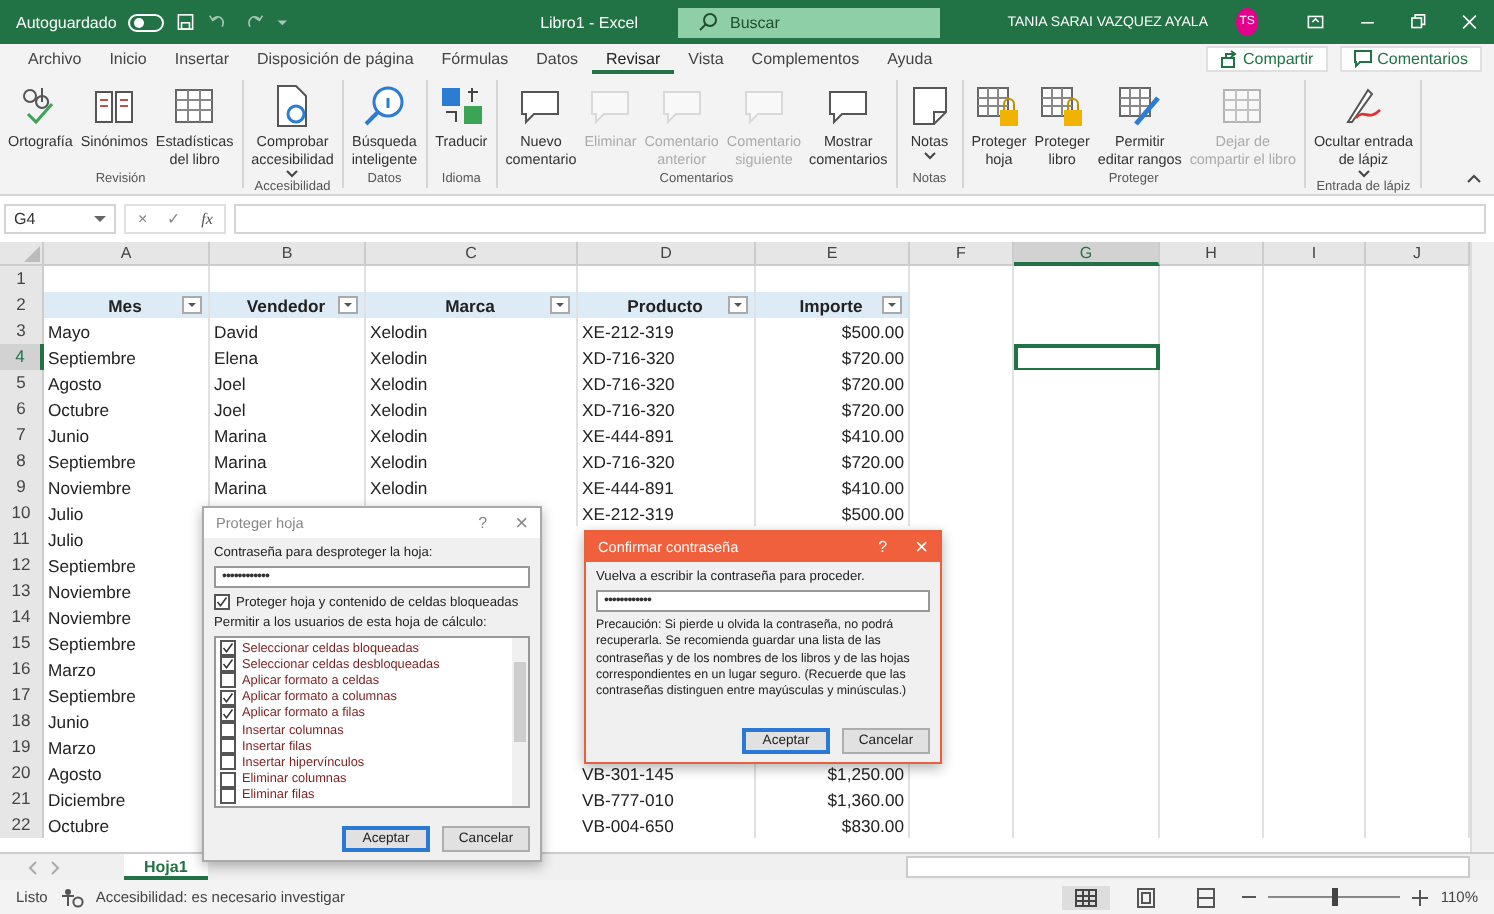  I want to click on row-header: 1, so click(22, 279).